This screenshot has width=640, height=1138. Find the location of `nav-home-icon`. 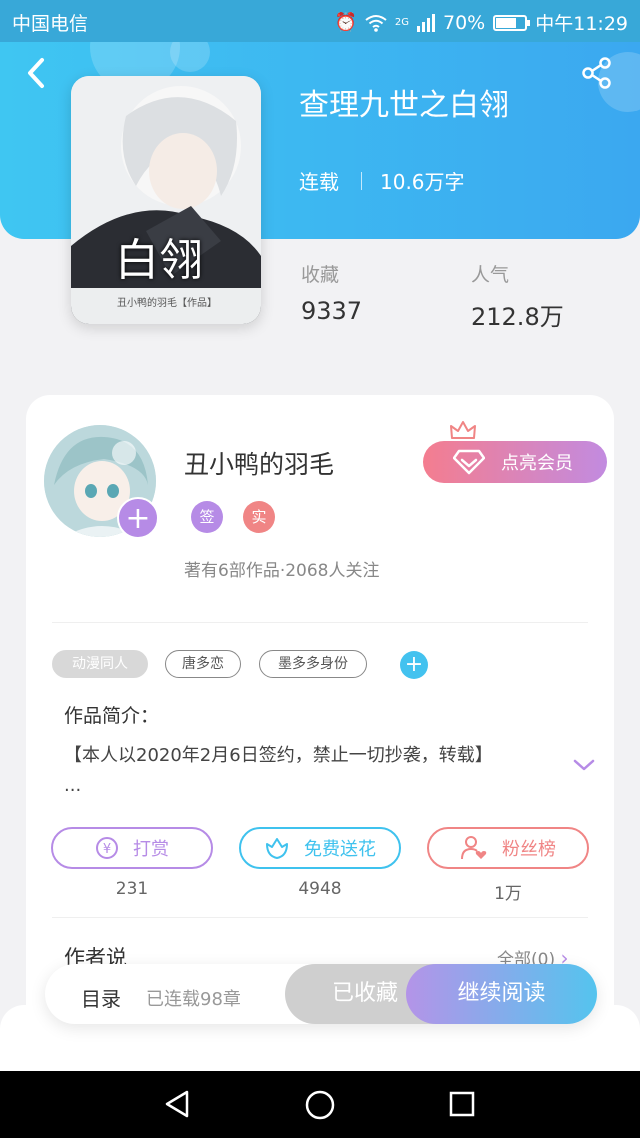

nav-home-icon is located at coordinates (320, 1105).